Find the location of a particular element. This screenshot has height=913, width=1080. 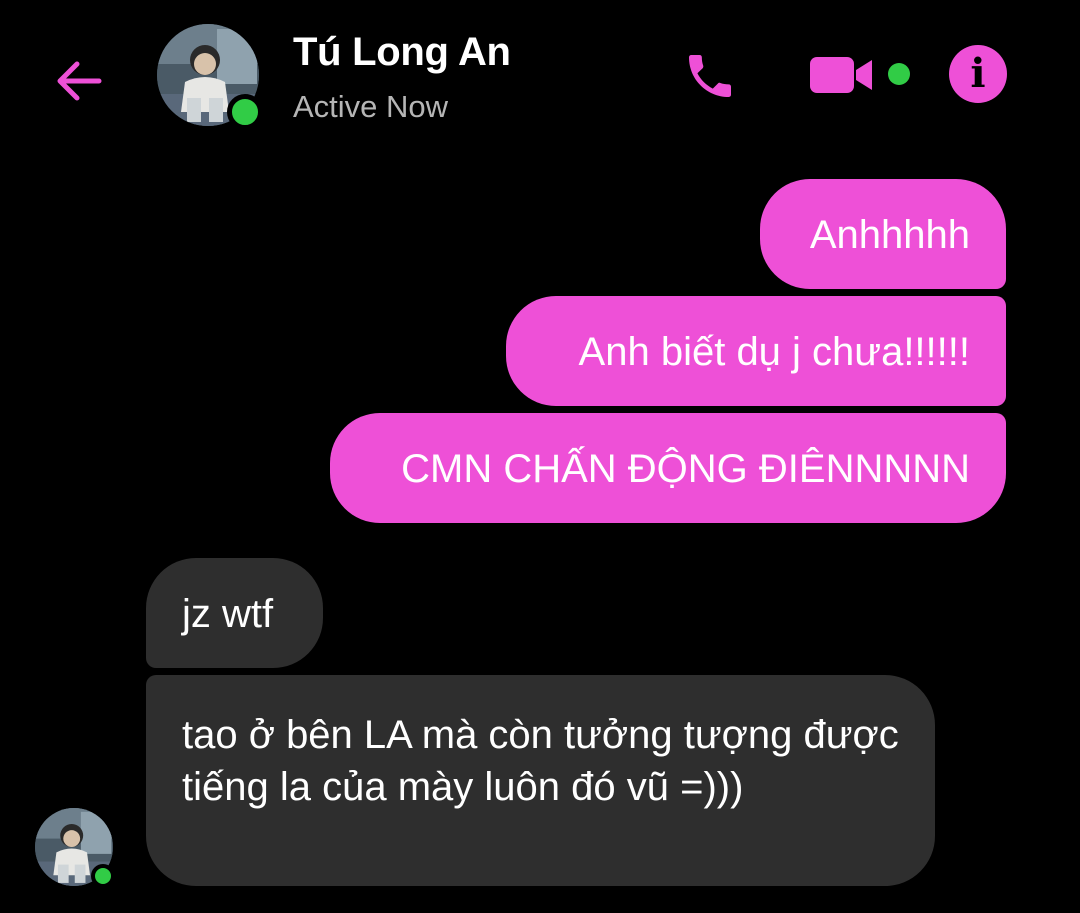

message-bubble-outgoing: Anh biết dụ j chưa!!!!!! is located at coordinates (756, 351).